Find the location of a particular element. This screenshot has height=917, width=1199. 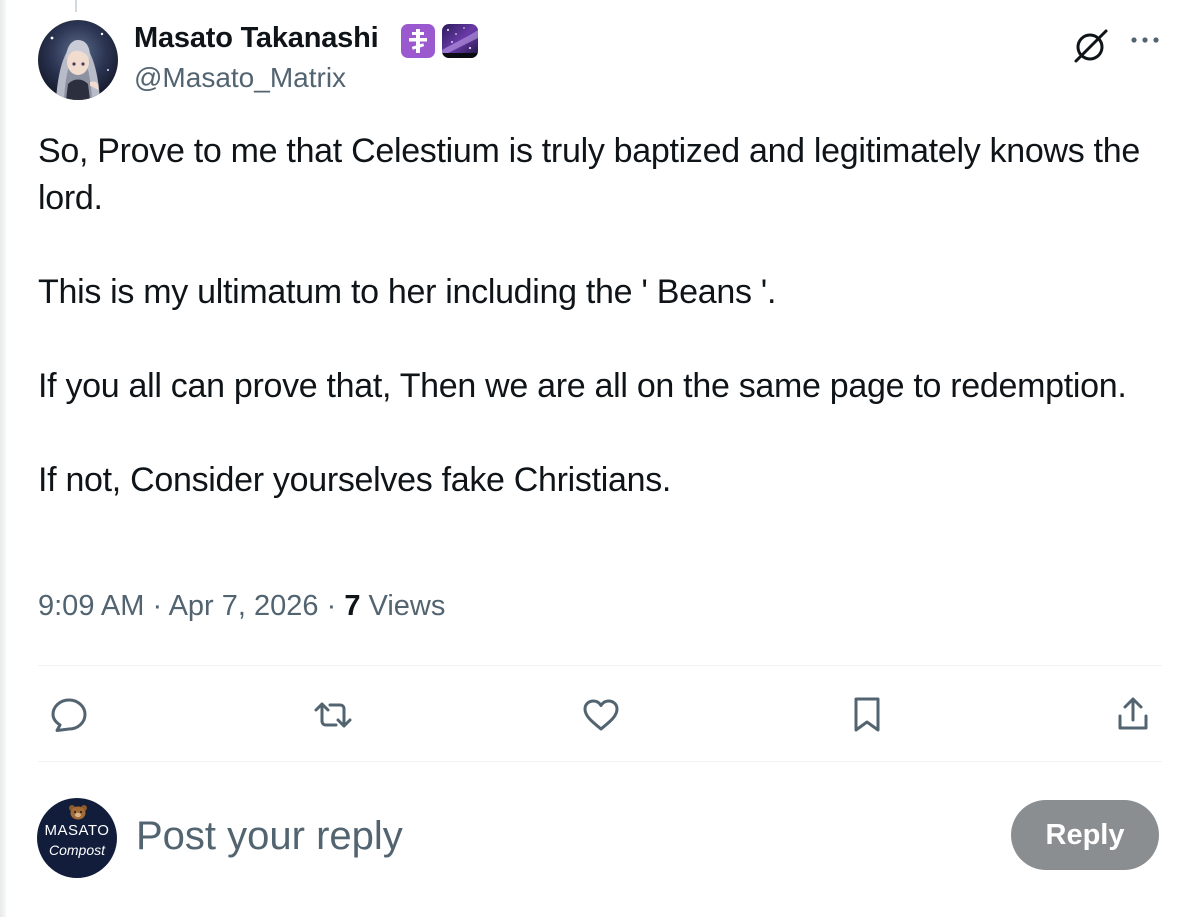

orthodox-cross-badge-icon is located at coordinates (418, 41).